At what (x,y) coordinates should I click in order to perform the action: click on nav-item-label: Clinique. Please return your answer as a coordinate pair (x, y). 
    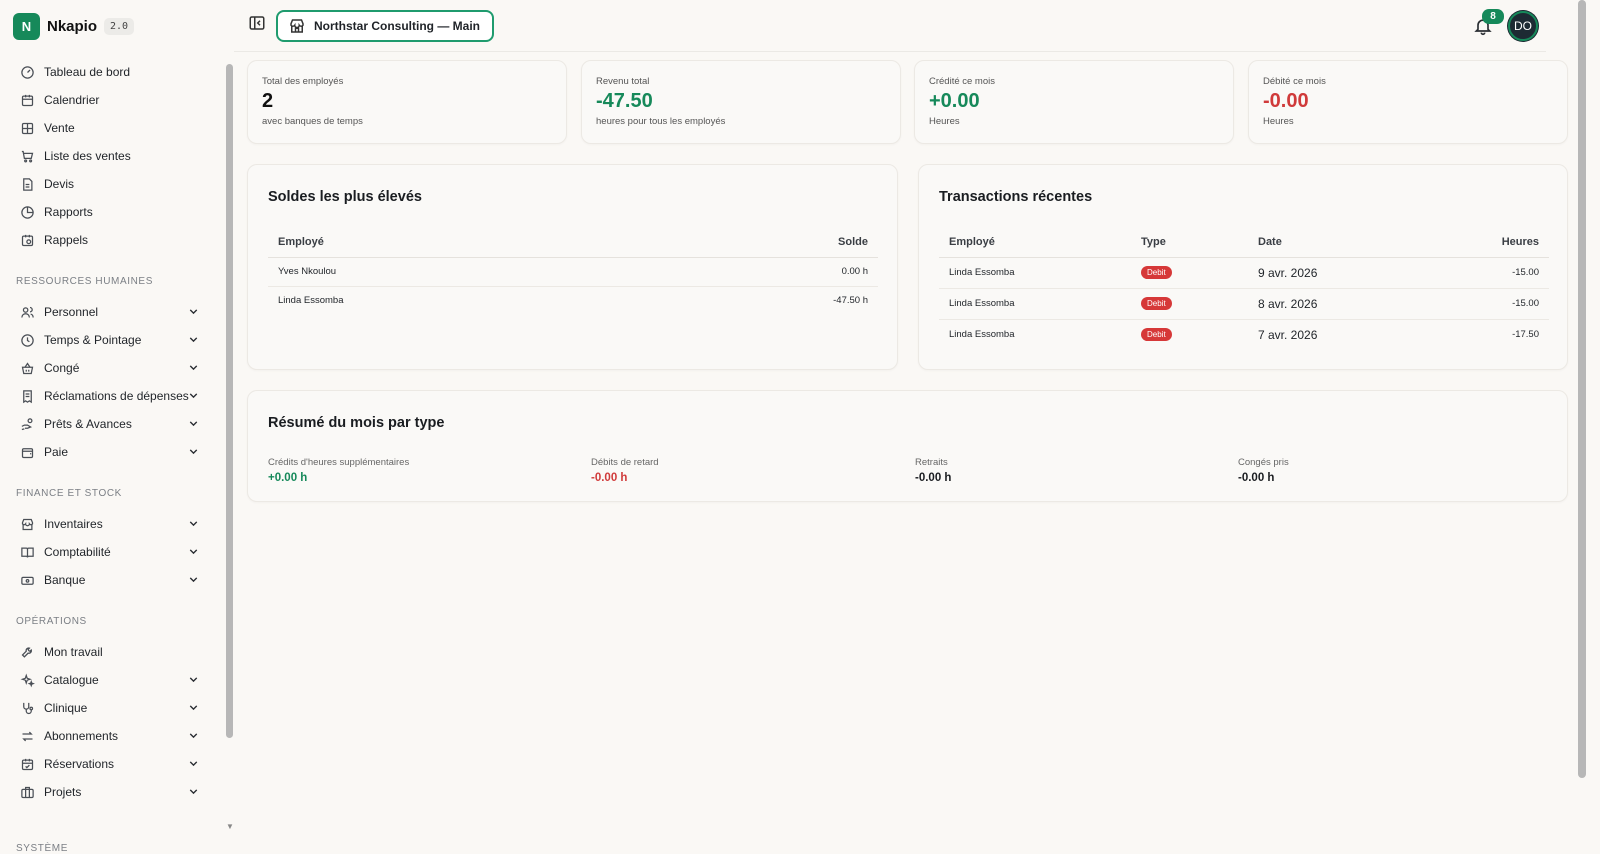
    Looking at the image, I should click on (66, 708).